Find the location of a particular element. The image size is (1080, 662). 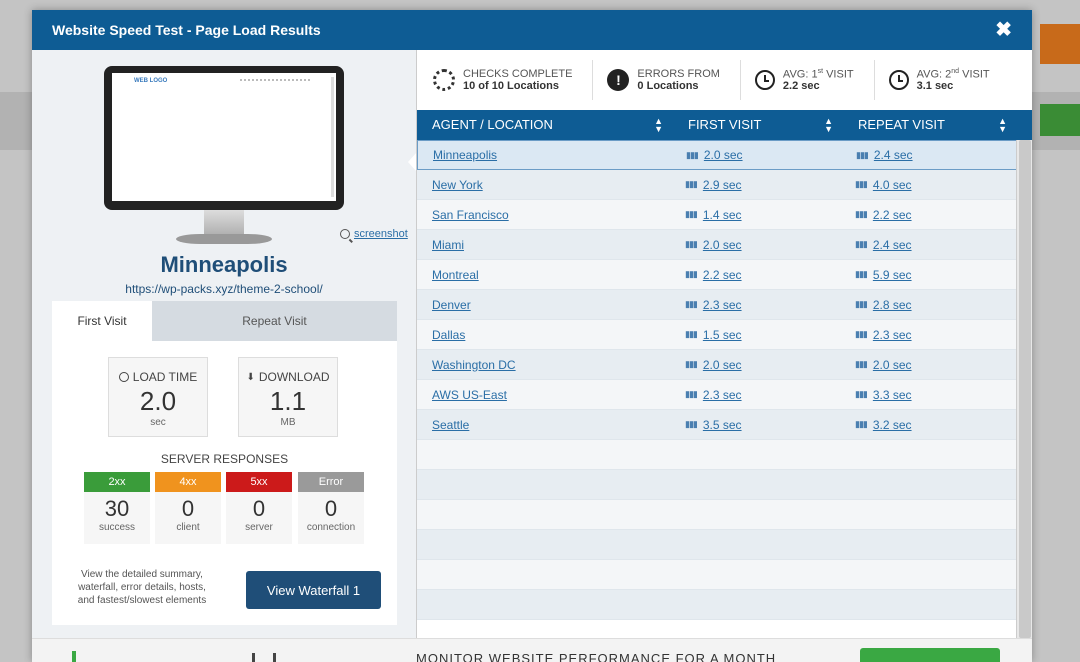

download-unit: MB is located at coordinates (288, 422).